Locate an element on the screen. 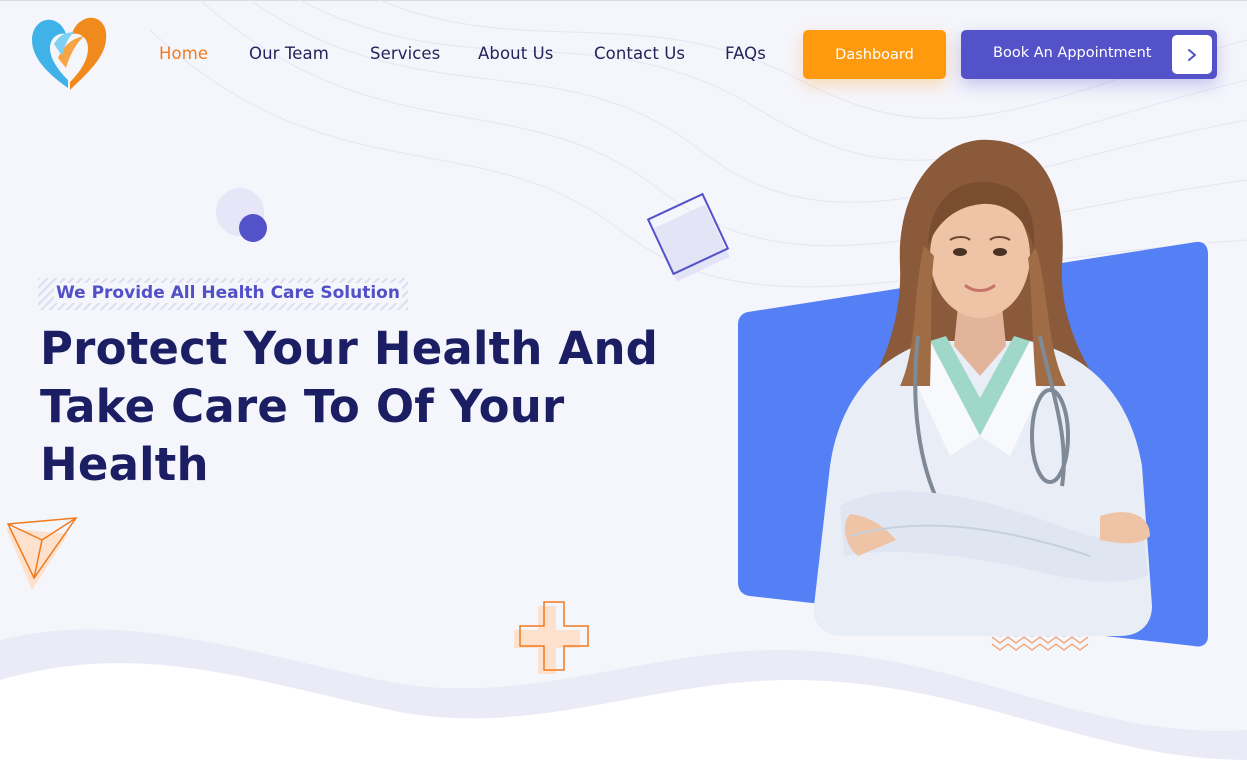  hero-title-line-3: Health is located at coordinates (124, 464).